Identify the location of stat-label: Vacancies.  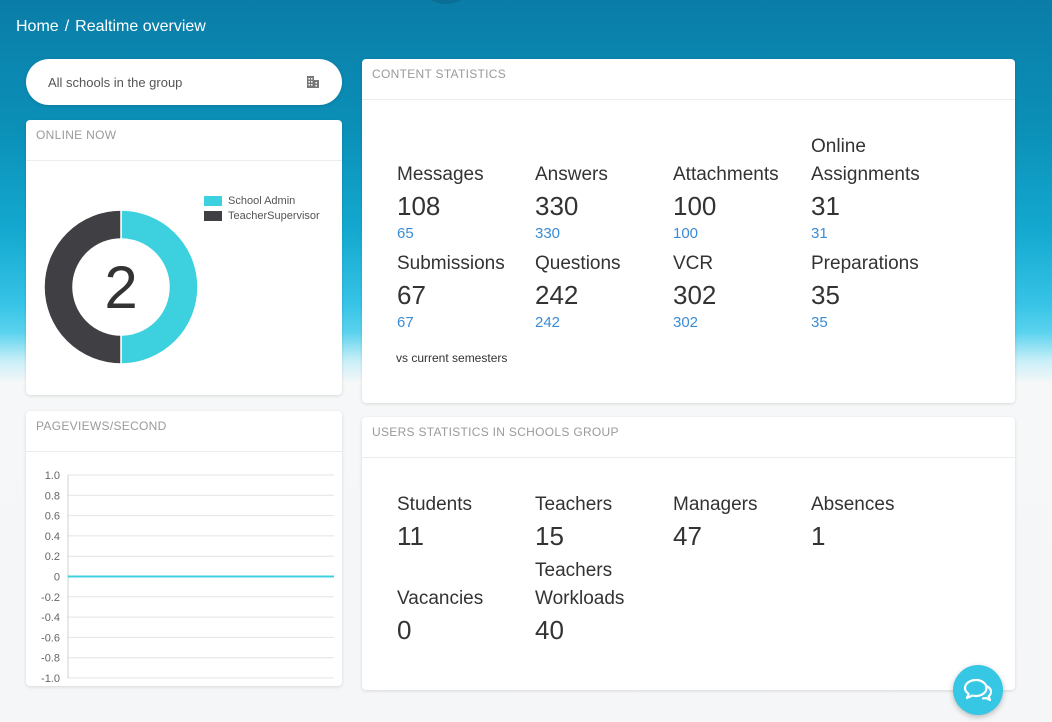
(440, 598).